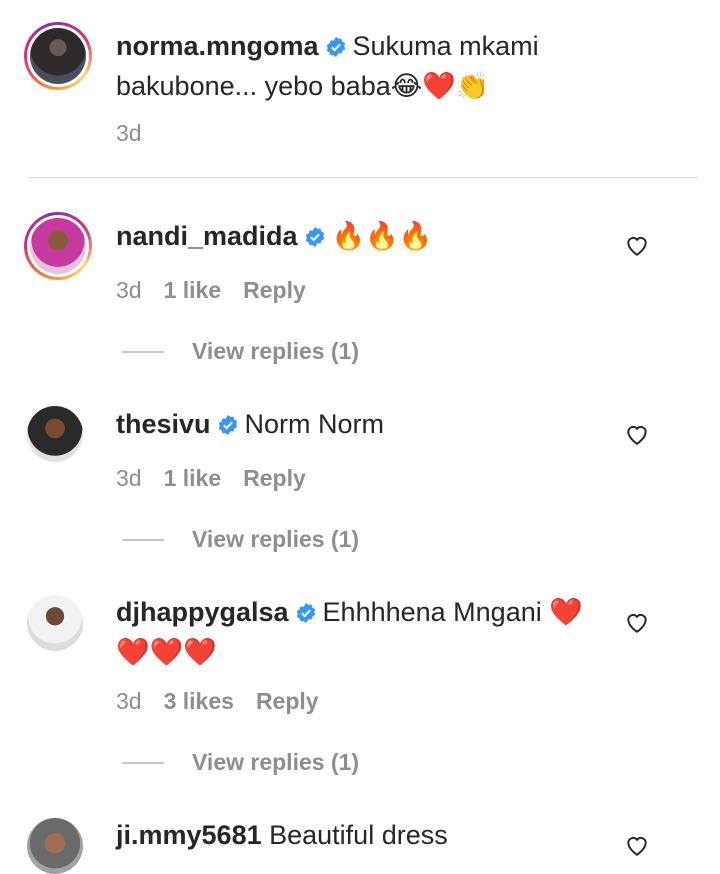 Image resolution: width=720 pixels, height=874 pixels. I want to click on username: thesivu, so click(163, 424).